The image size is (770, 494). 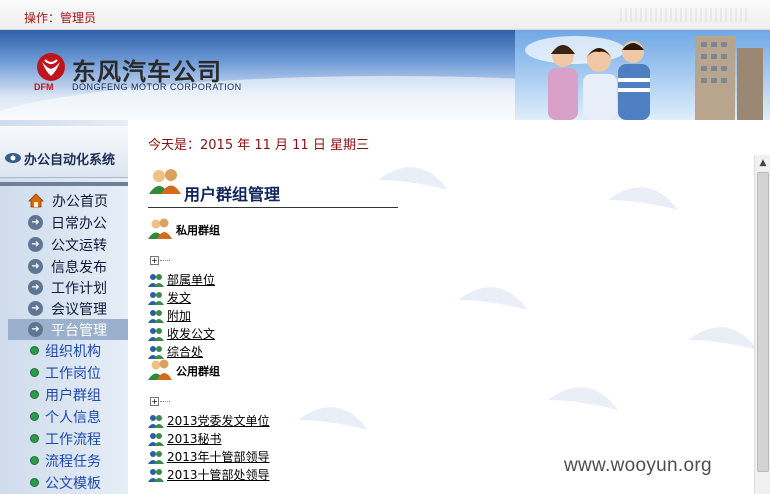 What do you see at coordinates (218, 475) in the screenshot?
I see `tree-item-label: 2013十管部处领导` at bounding box center [218, 475].